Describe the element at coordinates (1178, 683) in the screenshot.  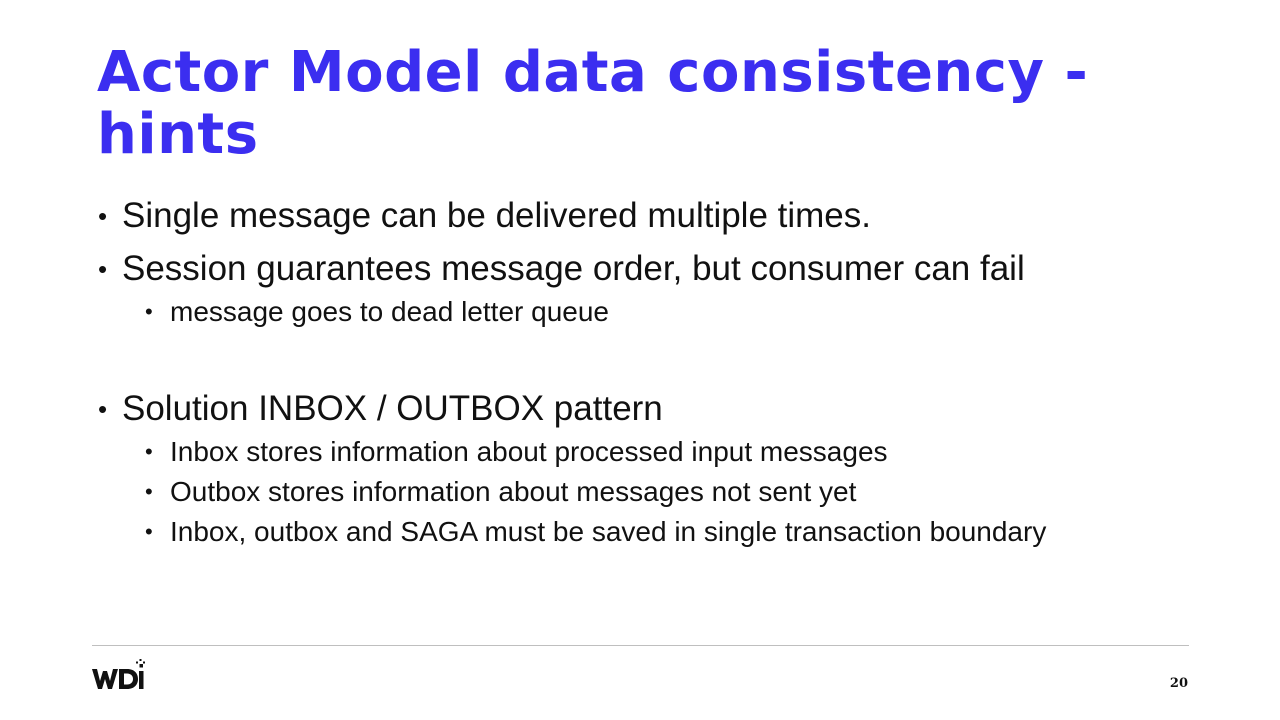
I see `page-number: 20` at that location.